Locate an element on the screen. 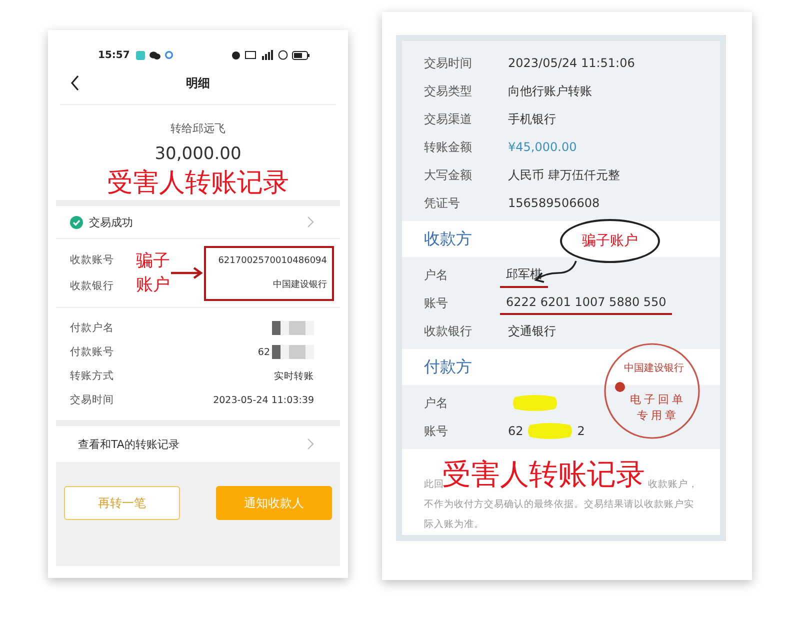  notify-button: 通知收款人 is located at coordinates (274, 503).